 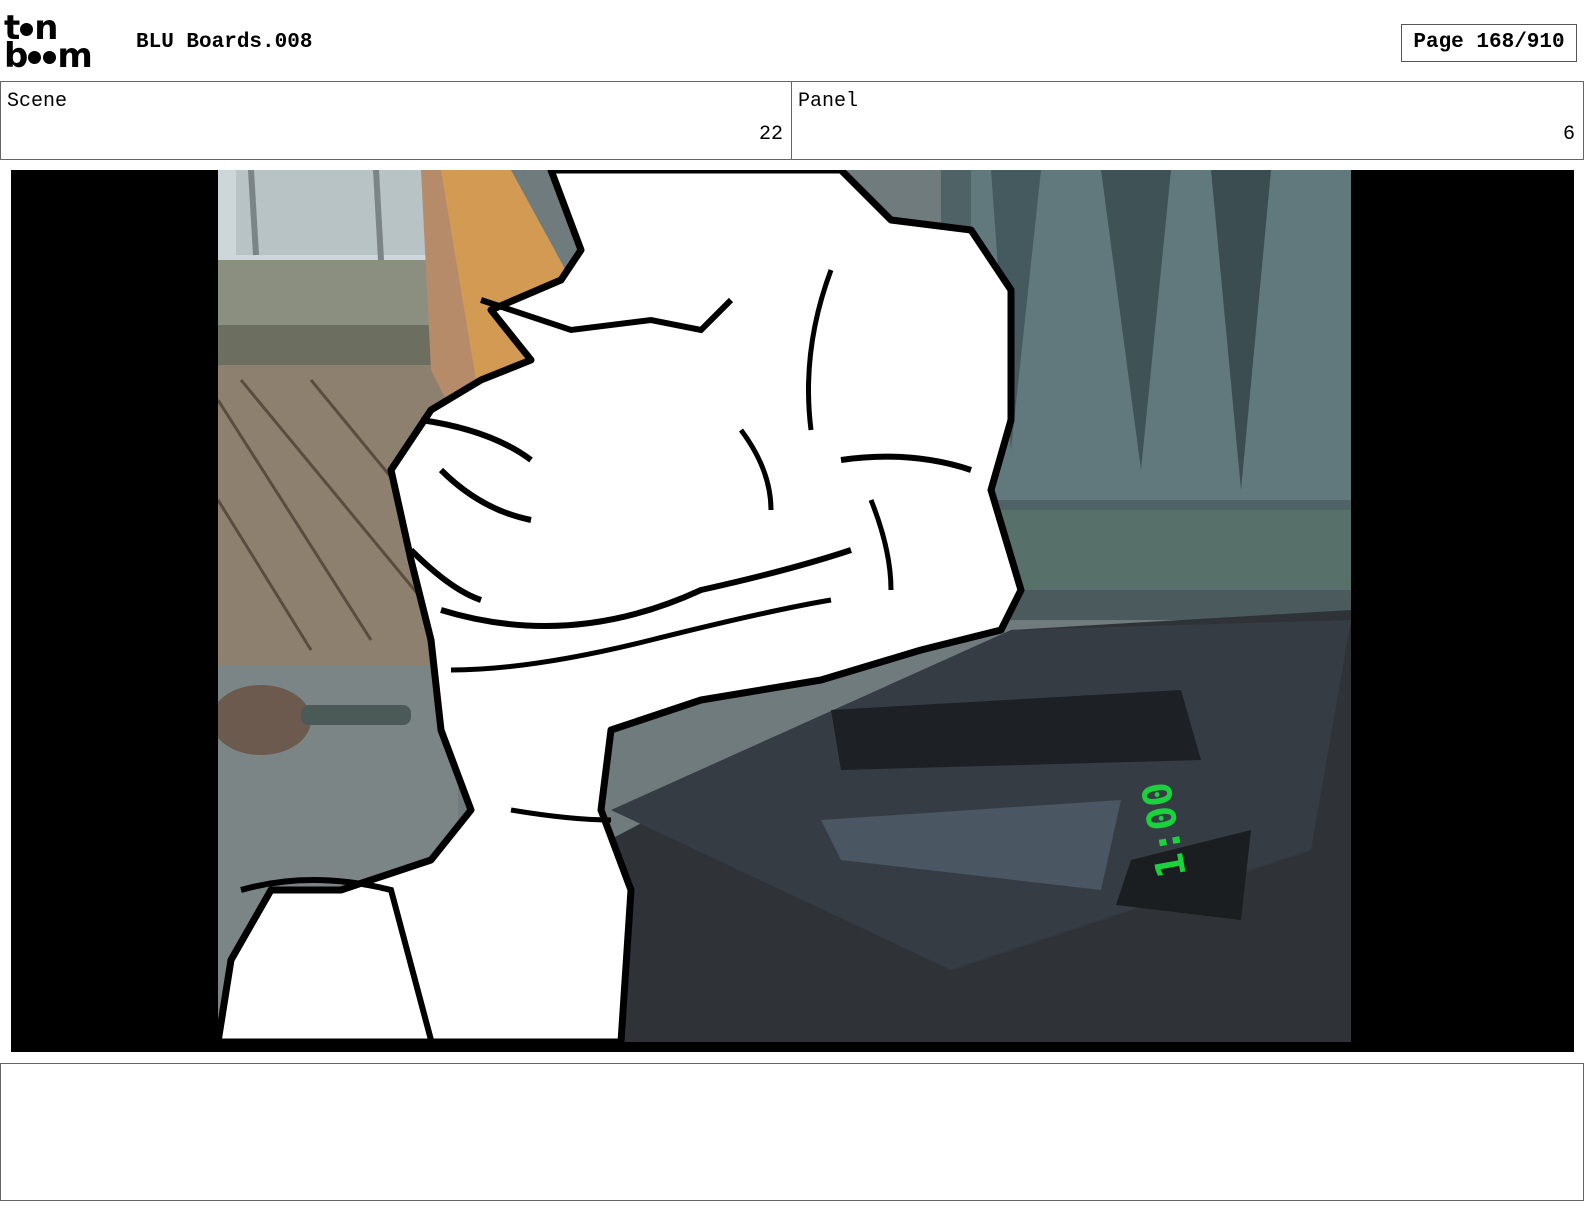 I want to click on document-title: BLU Boards.008, so click(x=224, y=42).